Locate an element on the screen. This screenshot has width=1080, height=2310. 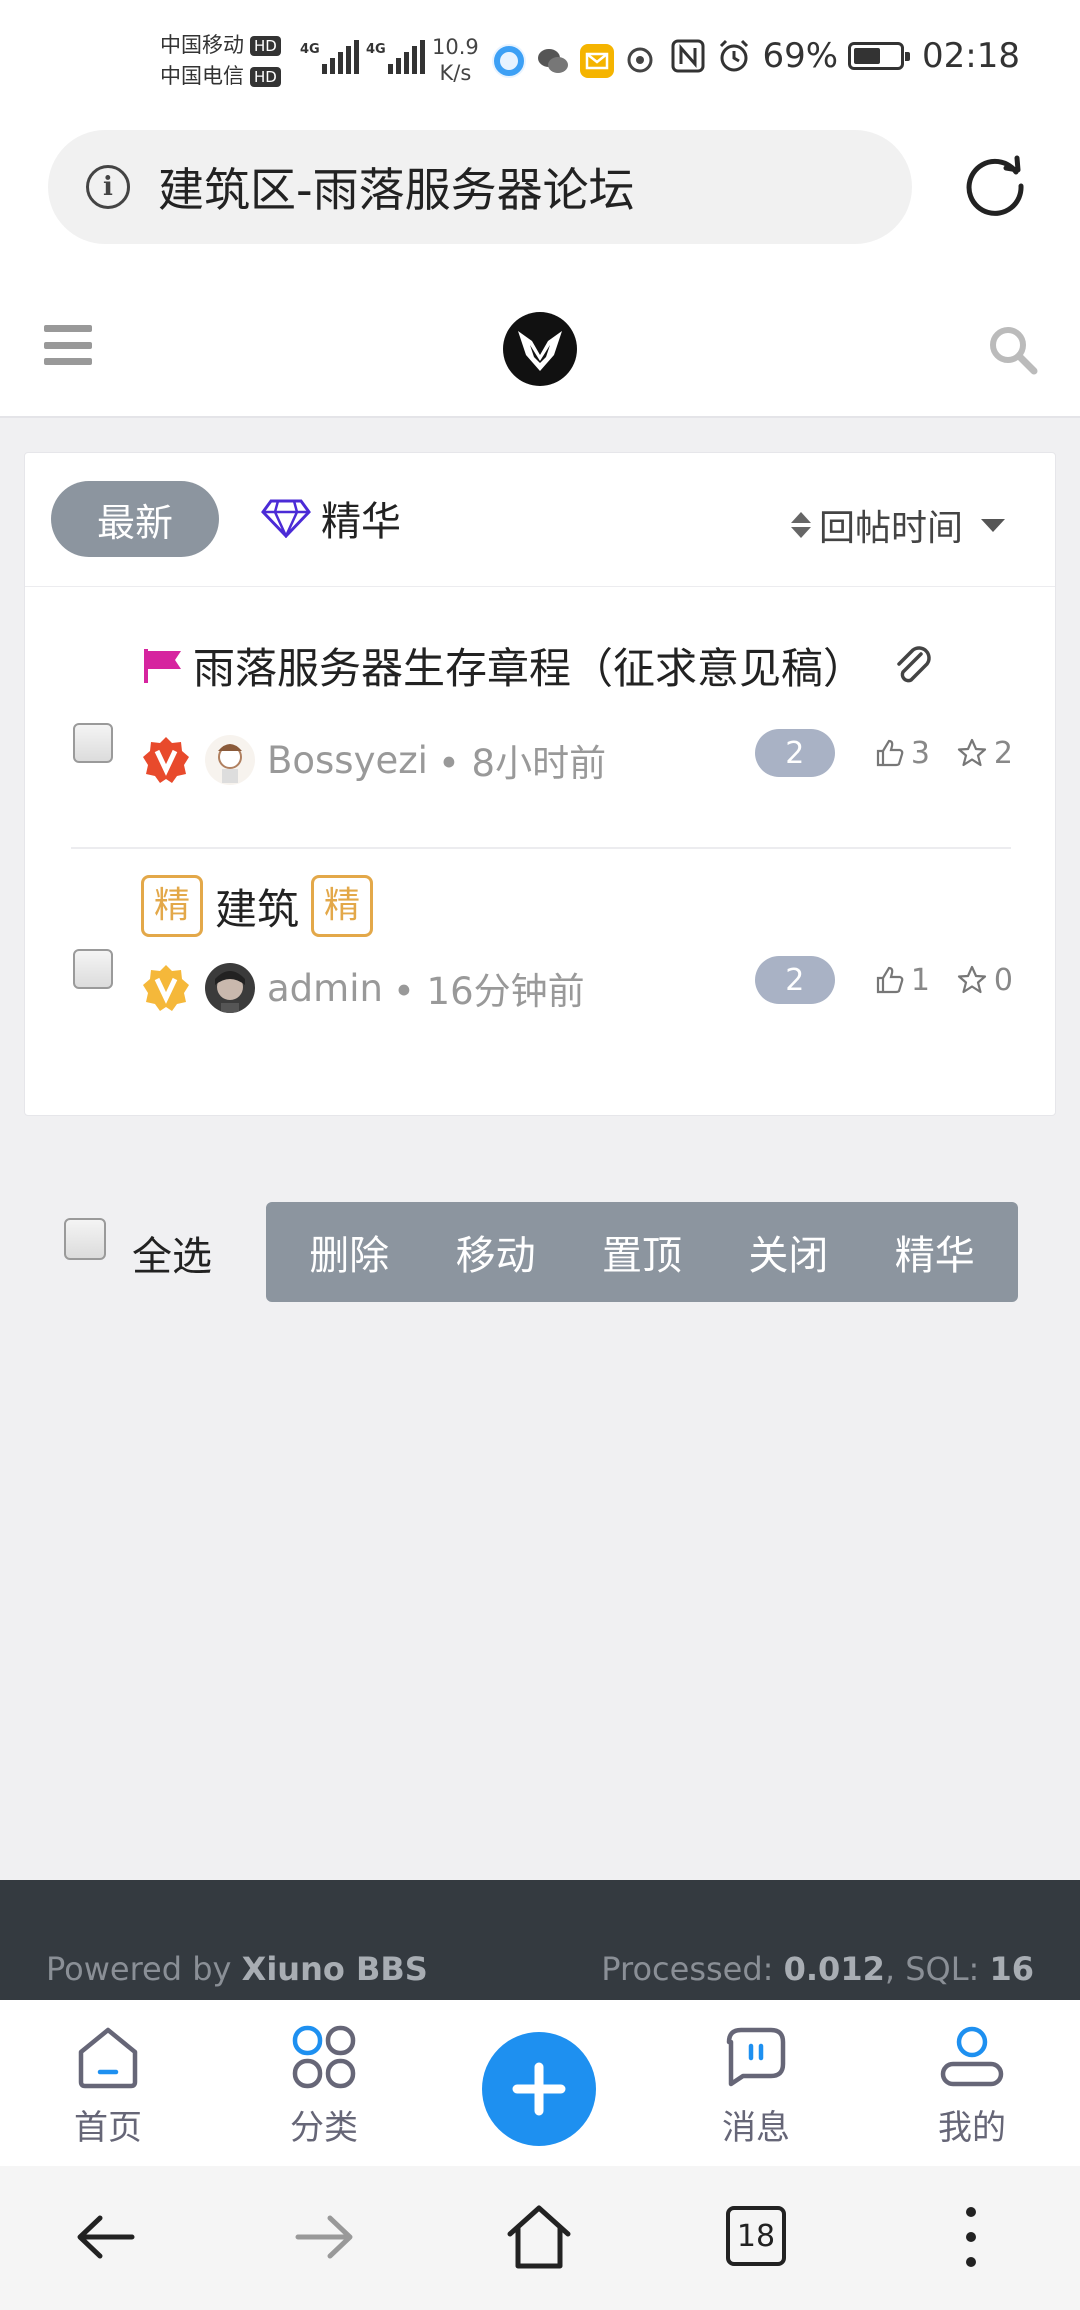
author-name: admin is located at coordinates (325, 988).